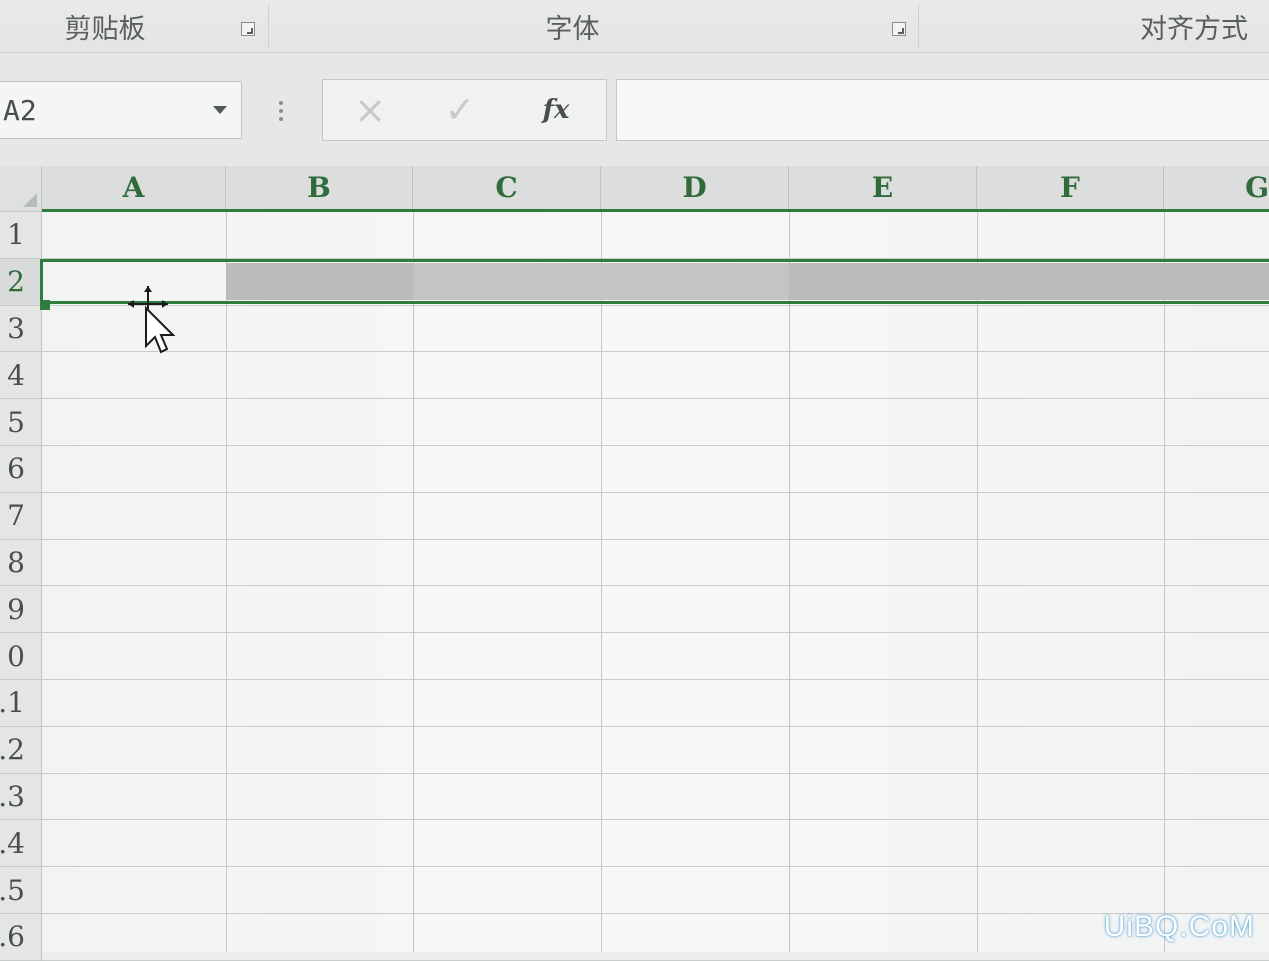  I want to click on drag-handle-icon, so click(281, 112).